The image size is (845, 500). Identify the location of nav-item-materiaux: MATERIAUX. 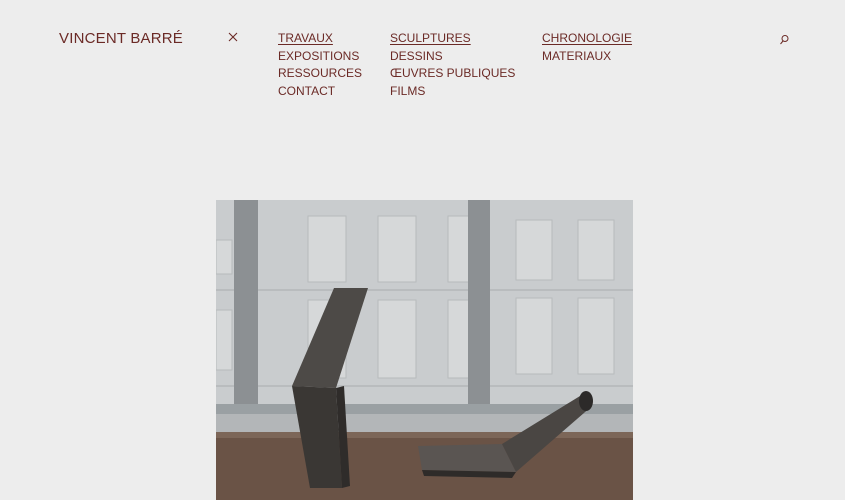
(587, 57).